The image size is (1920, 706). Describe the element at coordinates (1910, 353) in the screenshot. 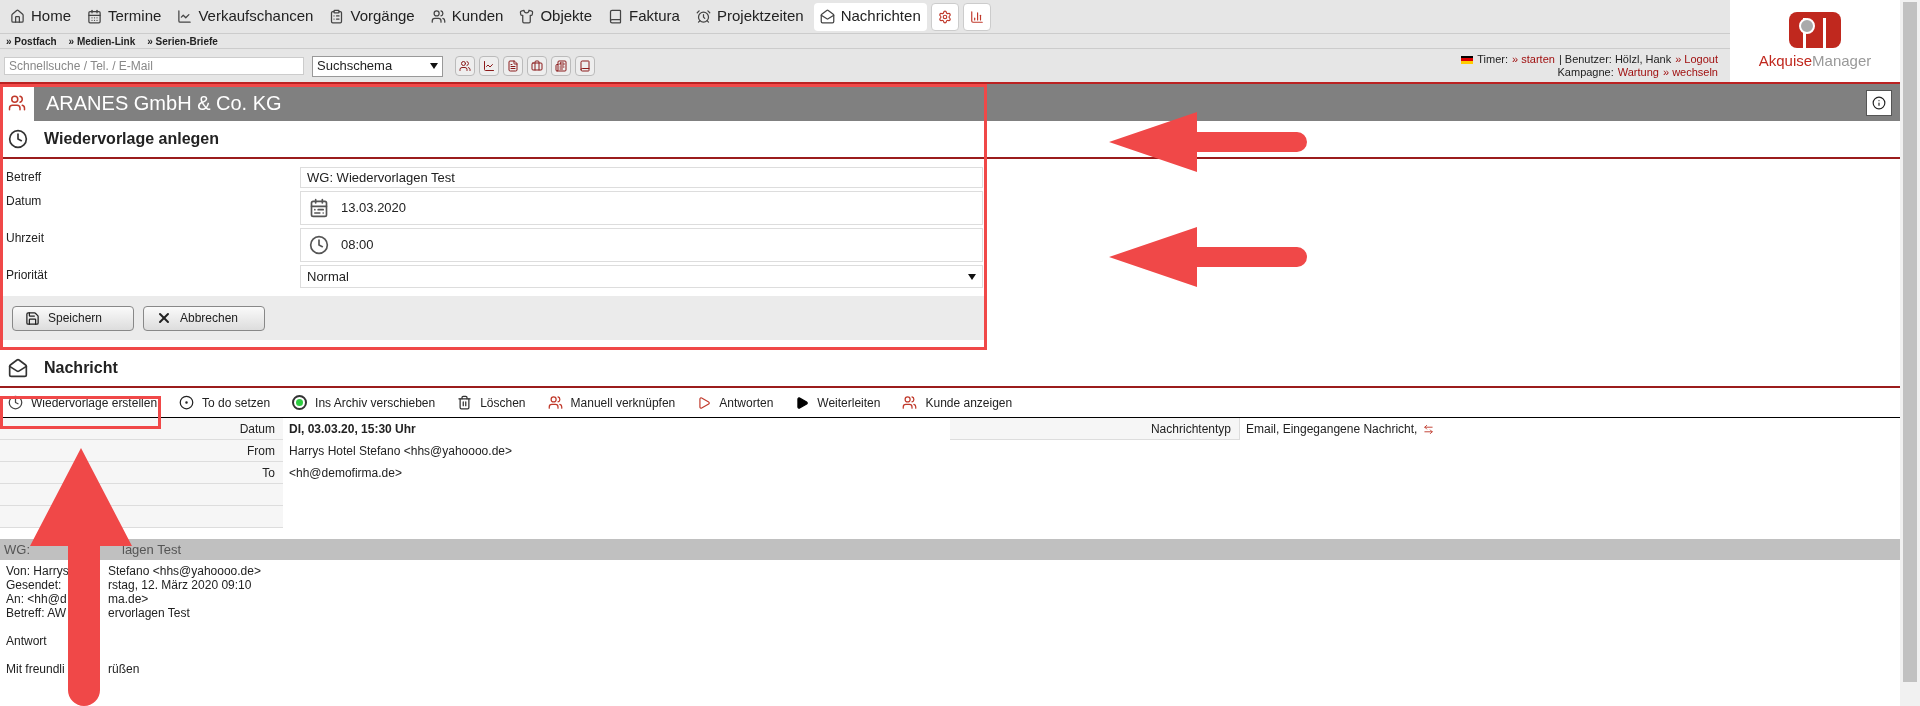

I see `scrollbar` at that location.